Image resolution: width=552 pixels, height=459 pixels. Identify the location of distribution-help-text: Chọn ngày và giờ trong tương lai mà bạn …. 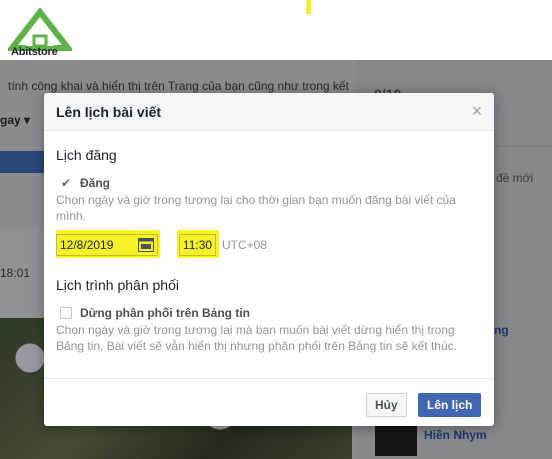
(256, 338).